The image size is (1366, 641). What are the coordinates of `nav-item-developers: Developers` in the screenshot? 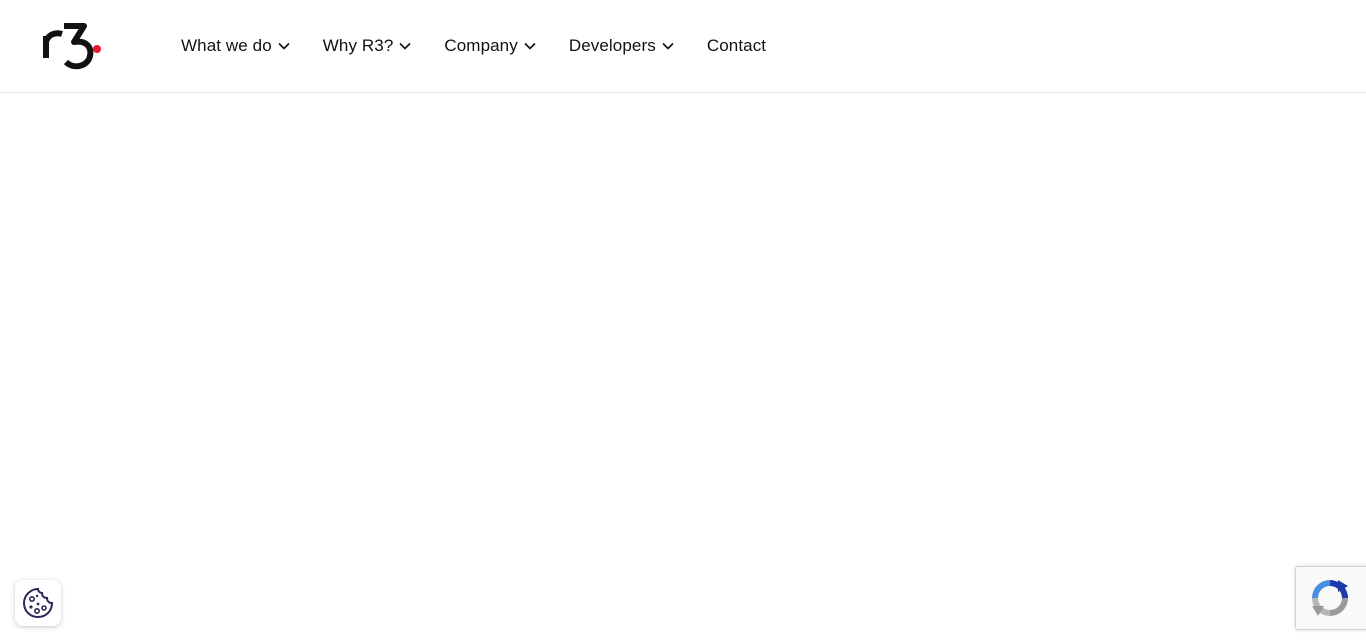 It's located at (621, 46).